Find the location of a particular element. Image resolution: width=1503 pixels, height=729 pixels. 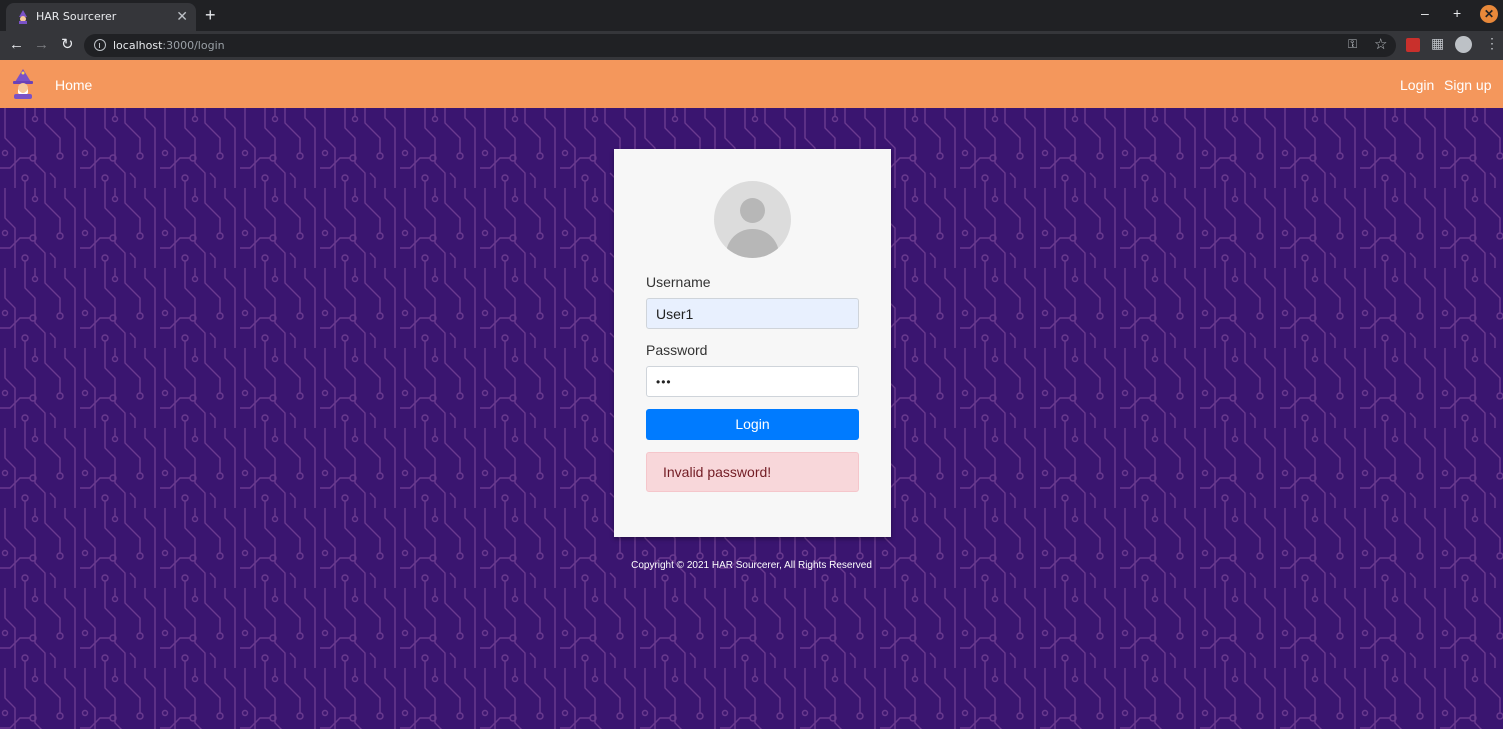

avatar-body is located at coordinates (752, 243).